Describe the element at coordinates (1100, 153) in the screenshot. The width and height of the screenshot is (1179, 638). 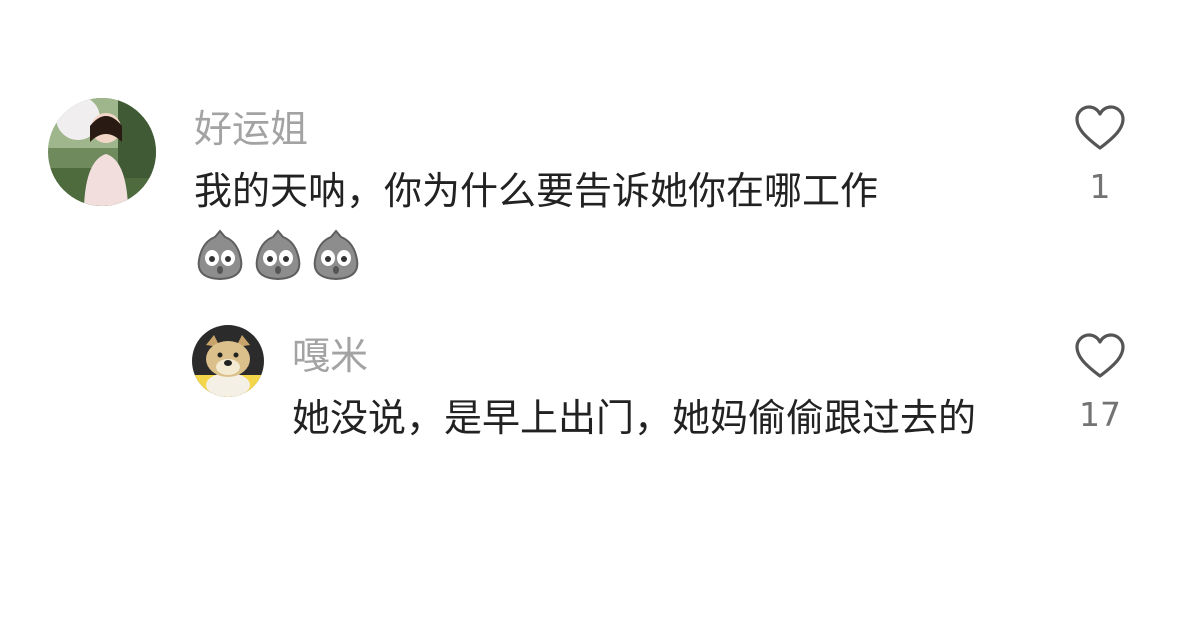
I see `like-column: 1` at that location.